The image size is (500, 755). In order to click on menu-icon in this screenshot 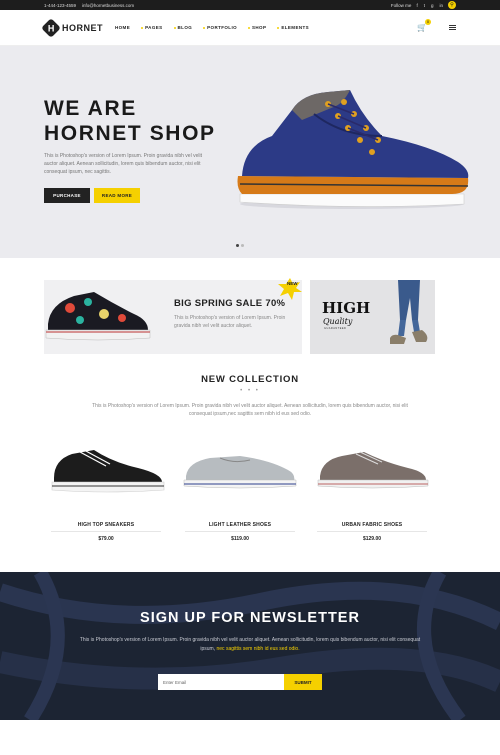, I will do `click(452, 27)`.